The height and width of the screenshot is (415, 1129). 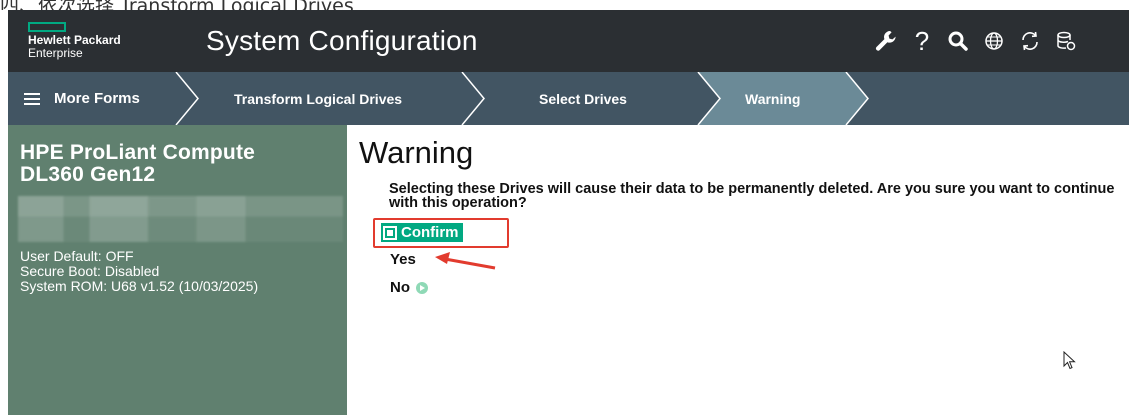 I want to click on checkbox-icon, so click(x=390, y=232).